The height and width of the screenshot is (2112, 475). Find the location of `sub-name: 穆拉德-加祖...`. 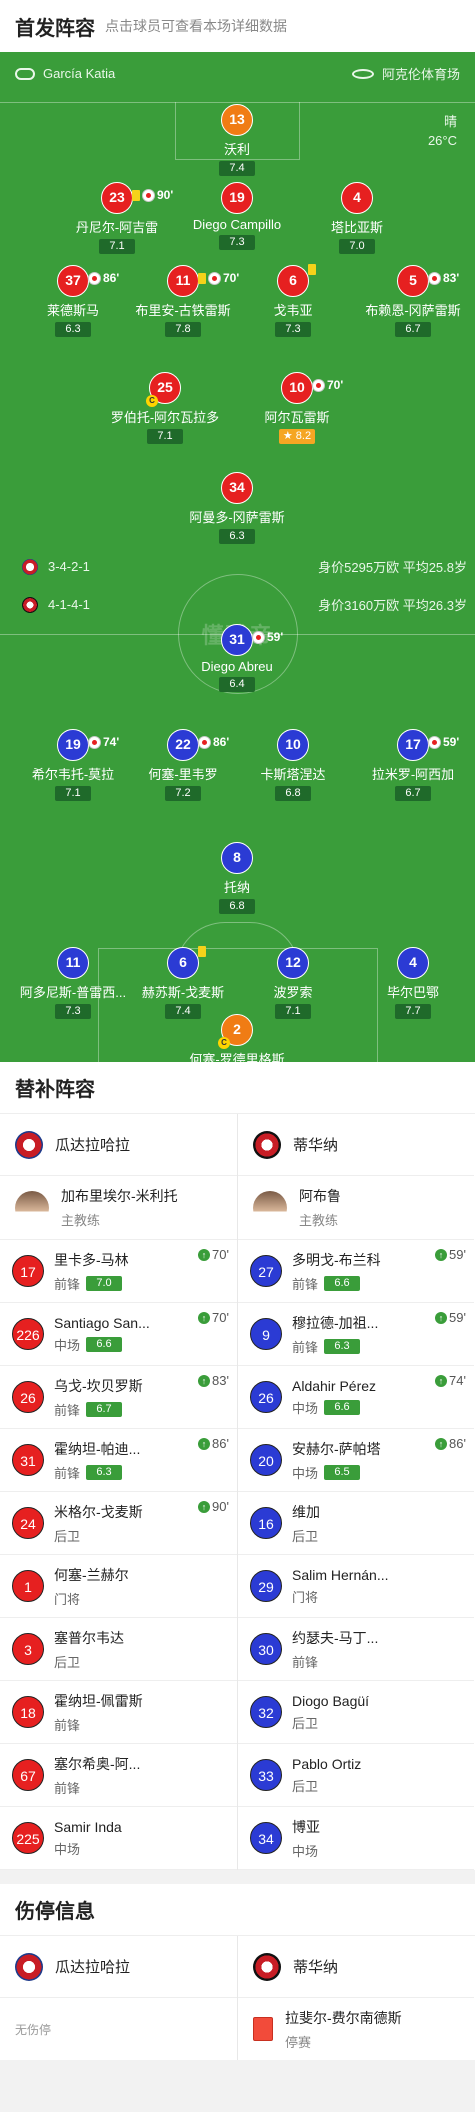

sub-name: 穆拉德-加祖... is located at coordinates (335, 1322).